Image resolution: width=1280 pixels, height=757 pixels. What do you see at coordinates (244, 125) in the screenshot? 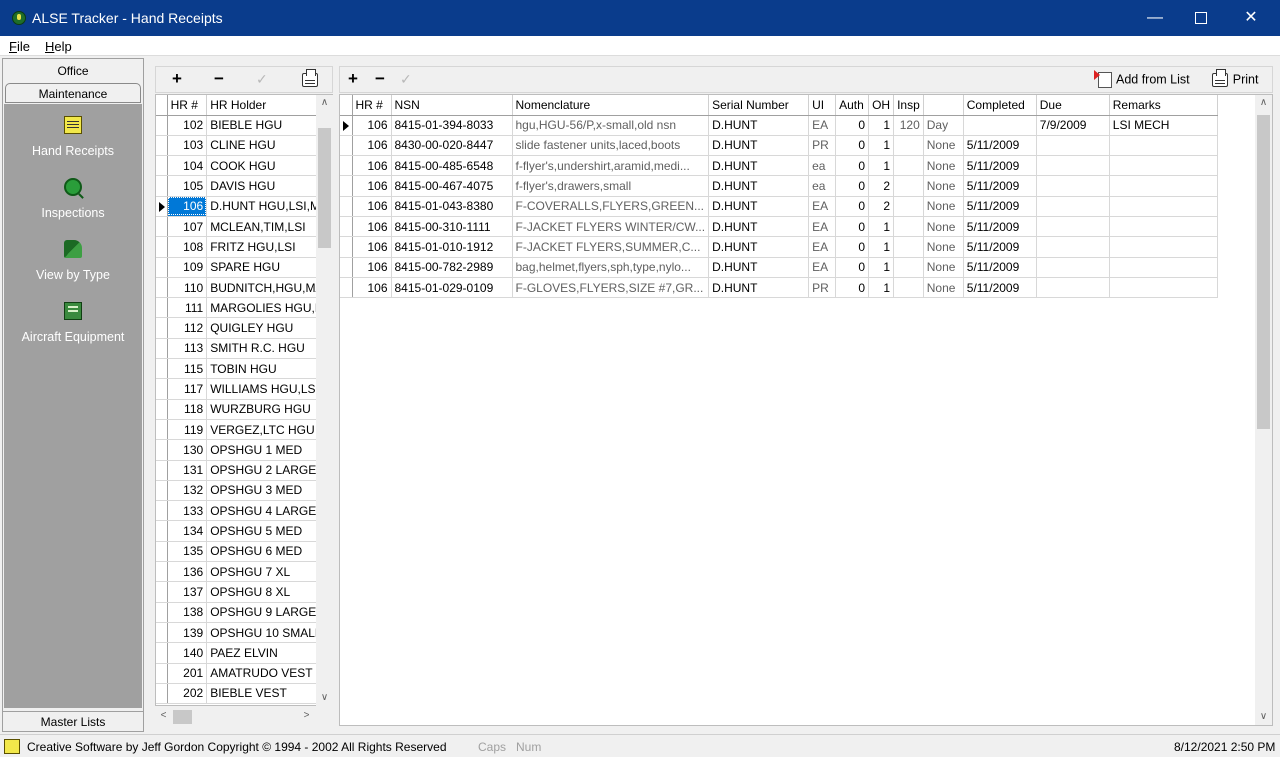
I see `holder-row: 102 BIEBLE HGU` at bounding box center [244, 125].